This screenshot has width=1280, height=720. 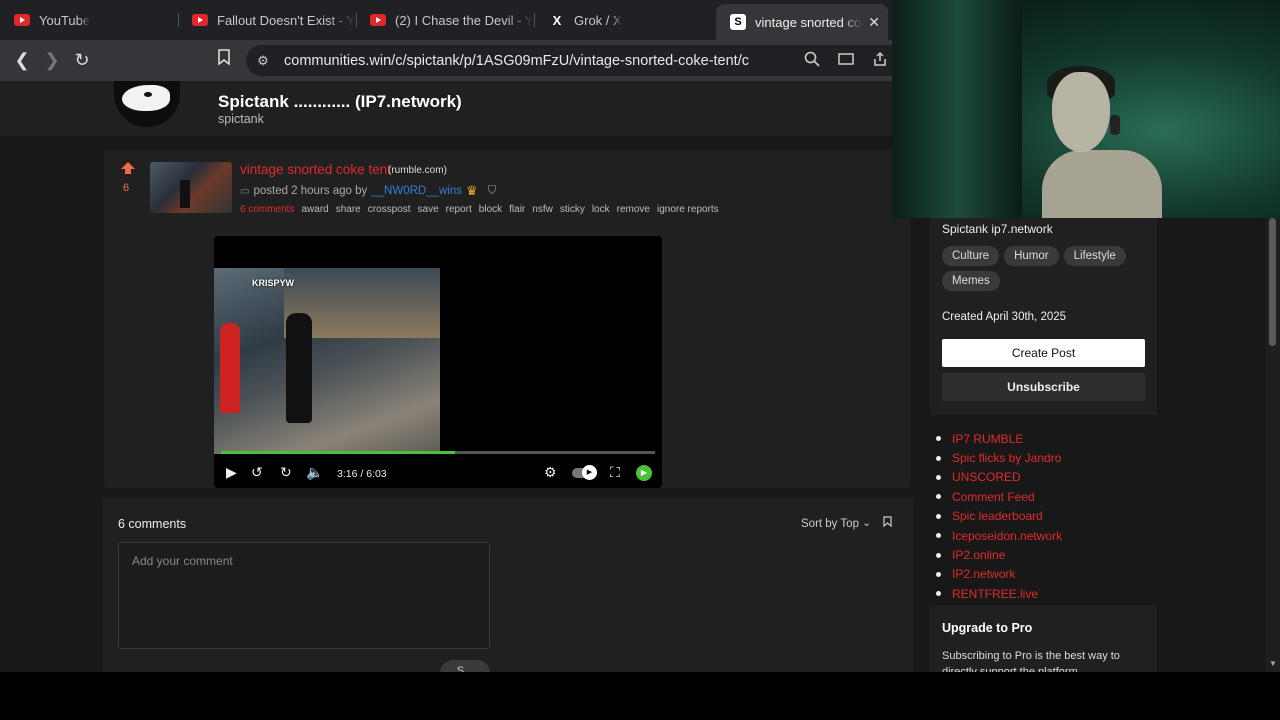 What do you see at coordinates (1031, 256) in the screenshot?
I see `tag-chip: Humor` at bounding box center [1031, 256].